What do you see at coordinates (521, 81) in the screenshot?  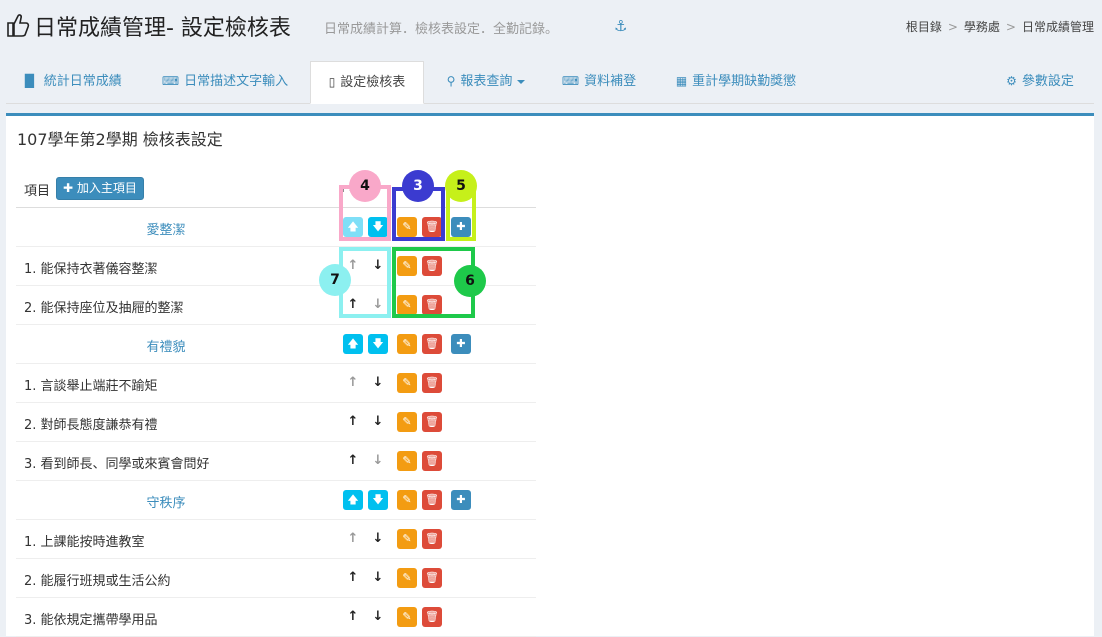 I see `chevron-down-icon` at bounding box center [521, 81].